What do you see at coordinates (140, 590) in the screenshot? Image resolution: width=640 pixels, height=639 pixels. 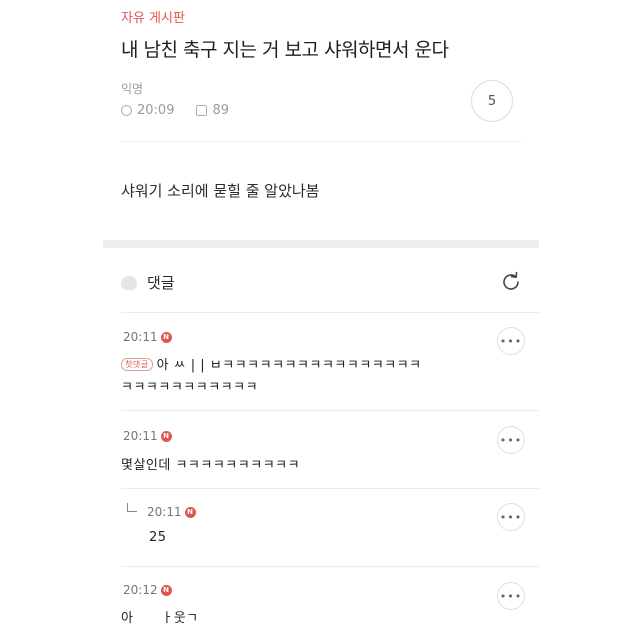 I see `comment-time: 20:12` at bounding box center [140, 590].